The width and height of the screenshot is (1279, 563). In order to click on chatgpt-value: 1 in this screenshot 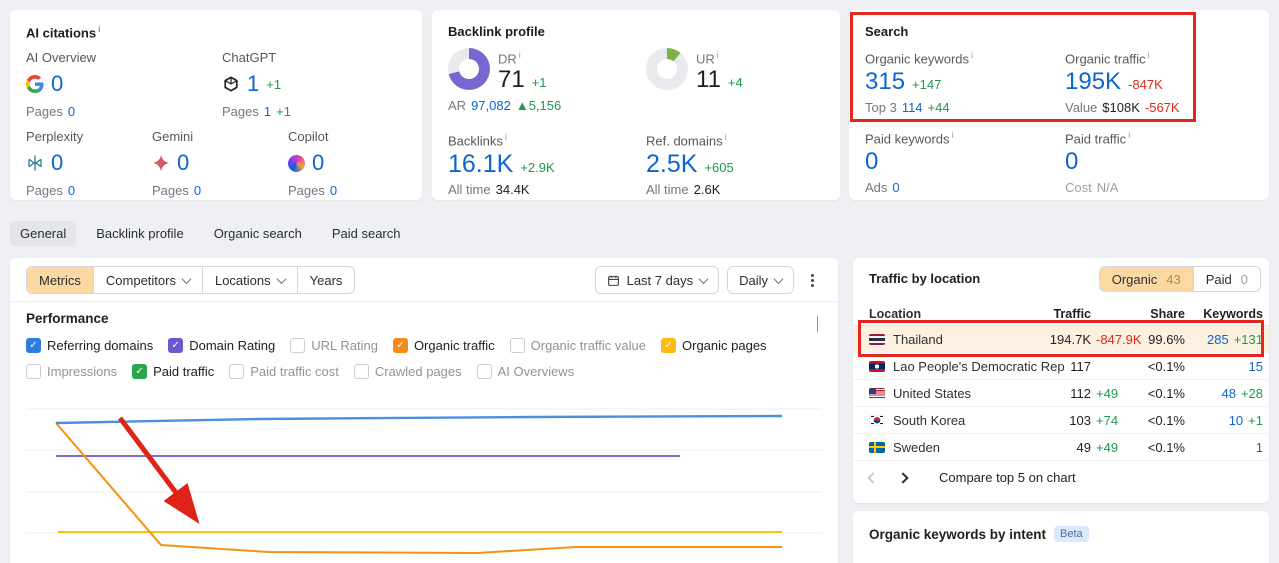, I will do `click(253, 84)`.